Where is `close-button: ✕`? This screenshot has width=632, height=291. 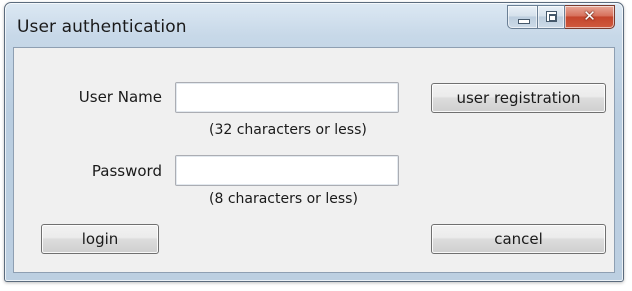 close-button: ✕ is located at coordinates (590, 17).